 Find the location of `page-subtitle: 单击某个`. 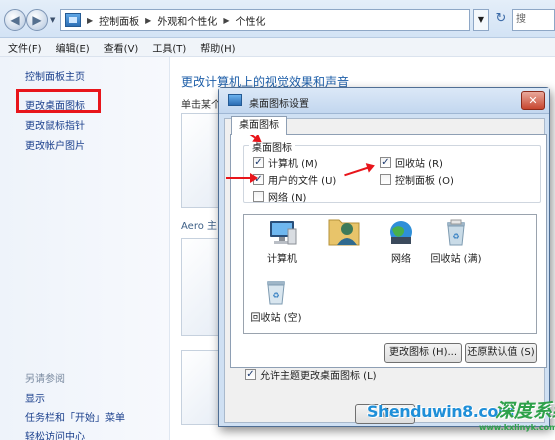

page-subtitle: 单击某个 is located at coordinates (201, 105).